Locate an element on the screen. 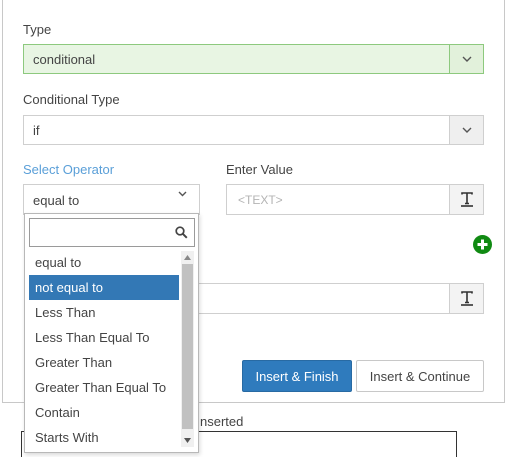 The width and height of the screenshot is (521, 457). dropdown-scroll-thumb is located at coordinates (187, 346).